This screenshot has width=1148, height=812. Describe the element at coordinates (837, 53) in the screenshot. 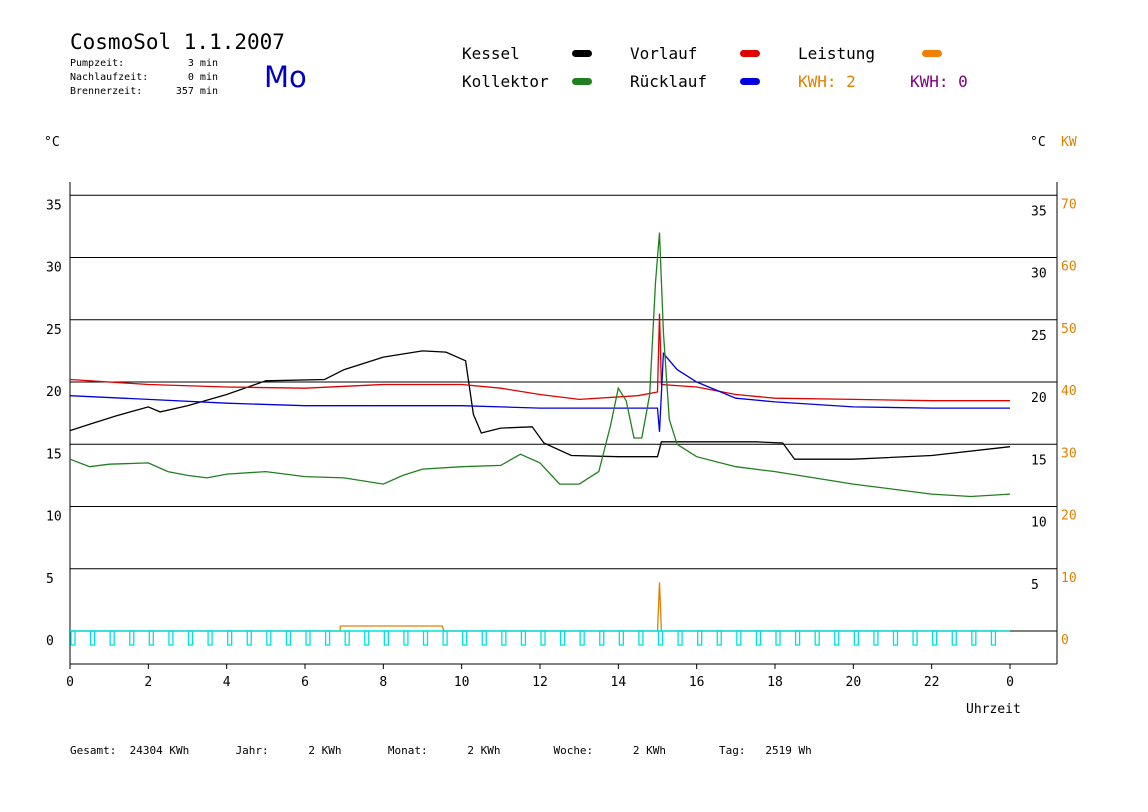

I see `legend-label-leistung: Leistung` at that location.